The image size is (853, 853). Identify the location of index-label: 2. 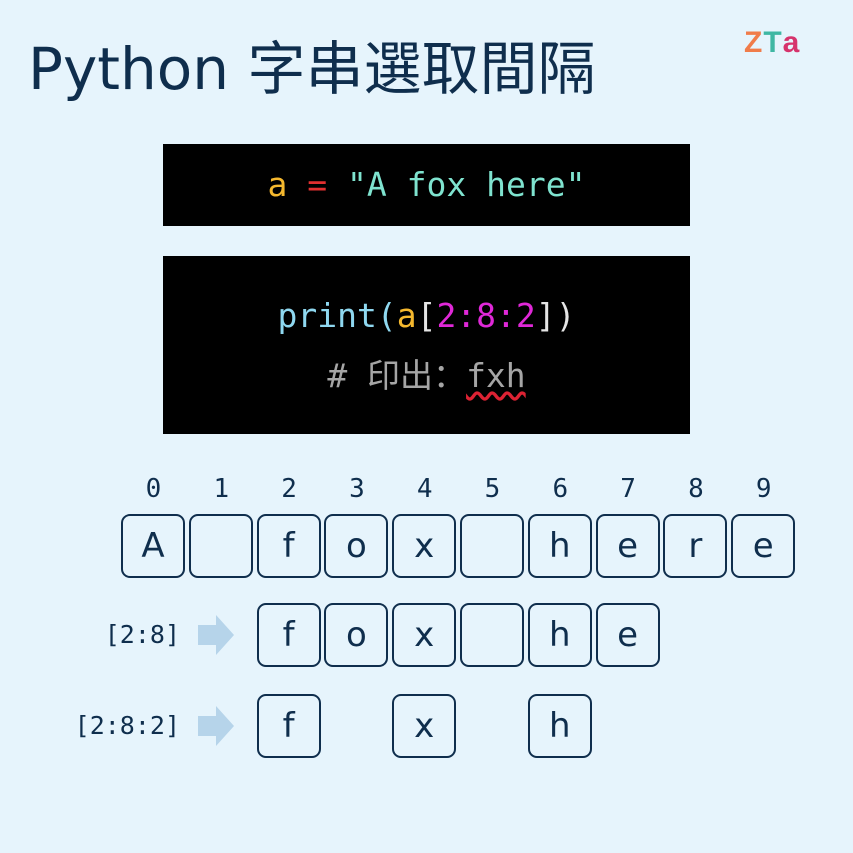
(289, 489).